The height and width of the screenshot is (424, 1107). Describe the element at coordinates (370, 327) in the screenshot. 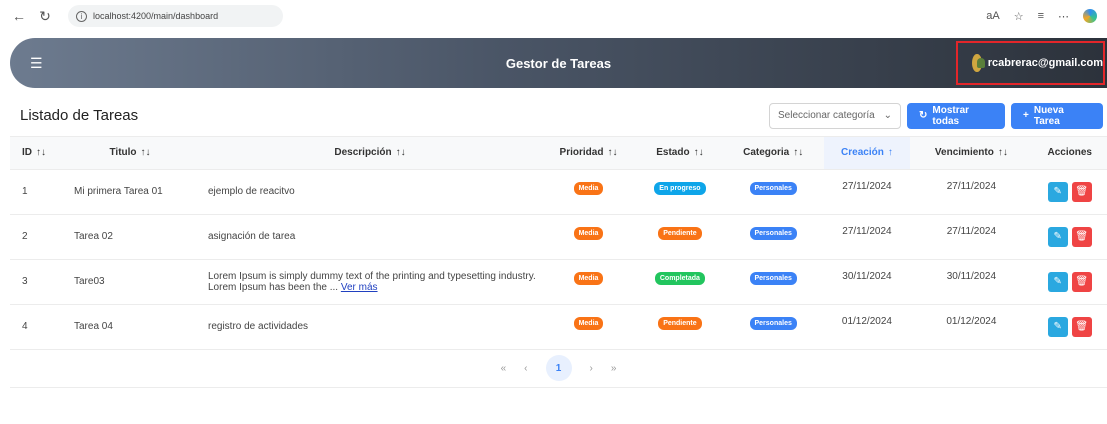

I see `cell-description: registro de actividades` at that location.